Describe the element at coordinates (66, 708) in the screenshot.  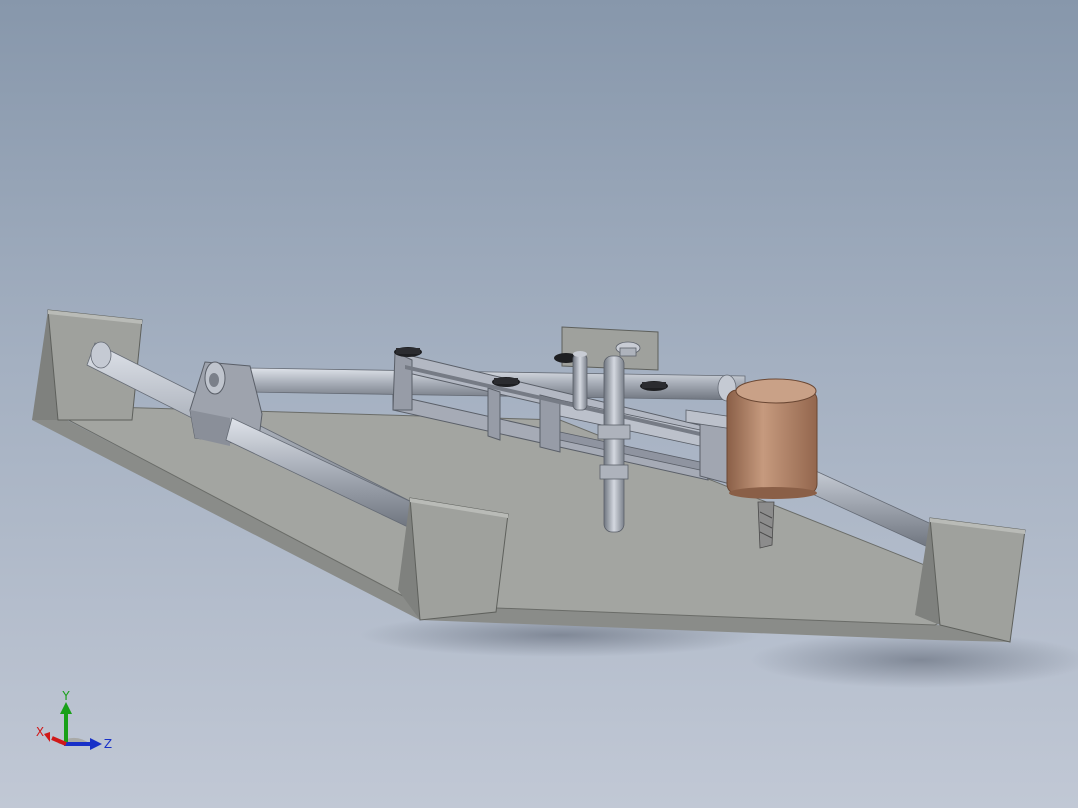
I see `y-axis-arrow-icon` at that location.